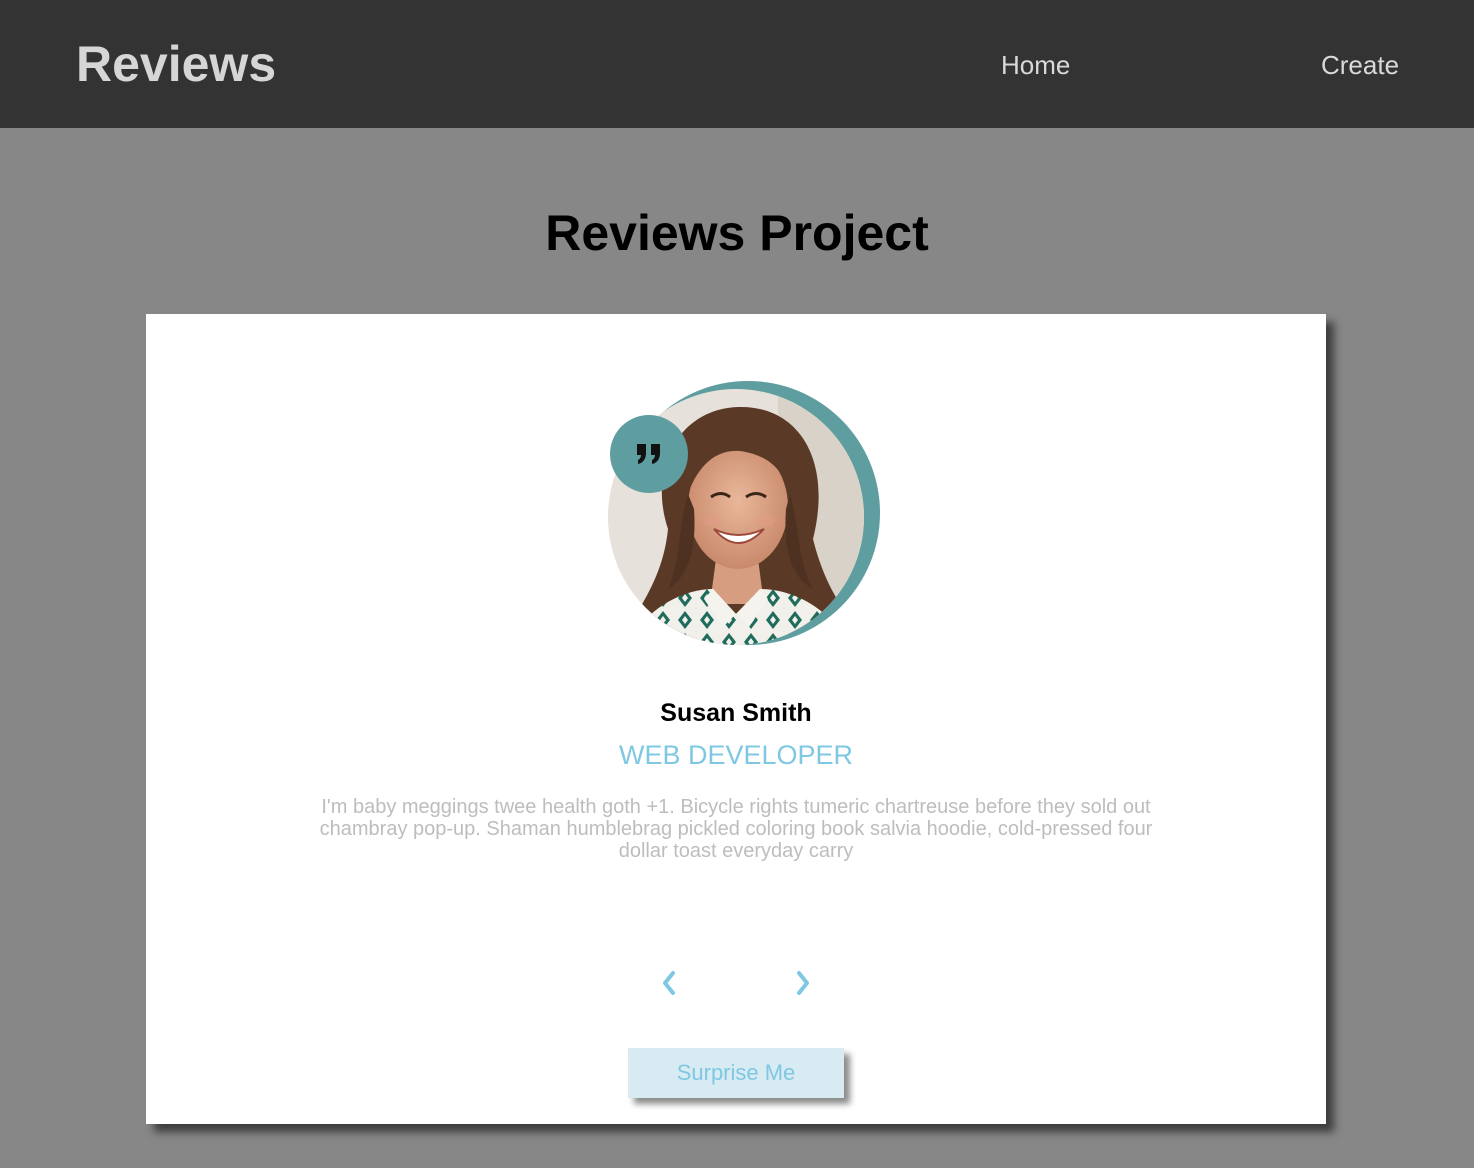 The height and width of the screenshot is (1168, 1474). Describe the element at coordinates (1035, 65) in the screenshot. I see `nav-link-home: Home` at that location.